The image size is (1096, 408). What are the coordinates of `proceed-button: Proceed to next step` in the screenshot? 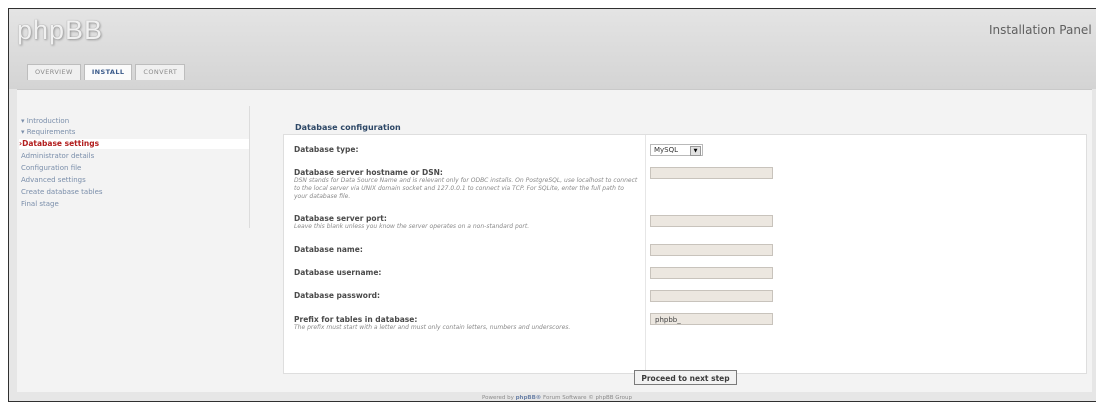 It's located at (685, 377).